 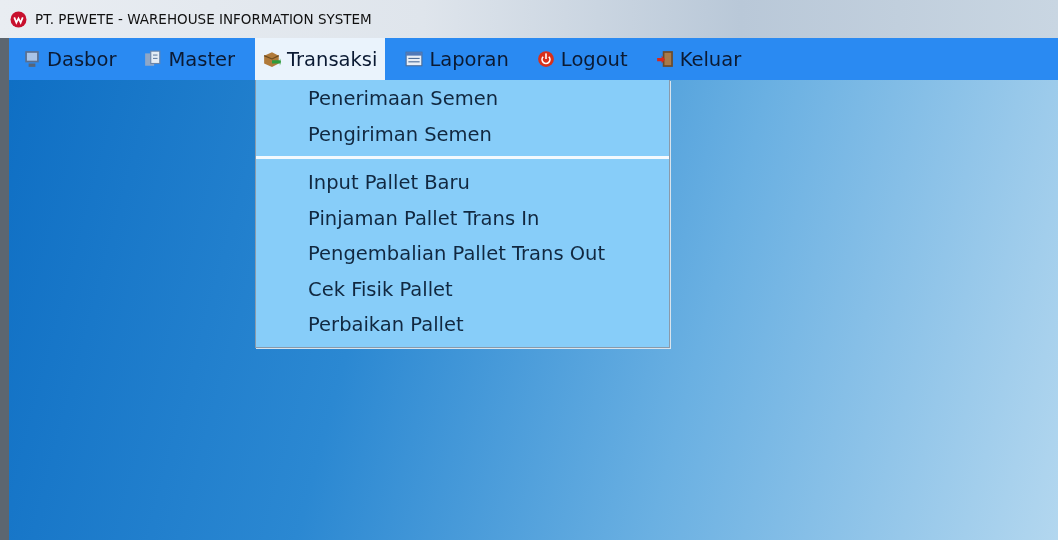 I want to click on menu-item: Keluar, so click(x=698, y=59).